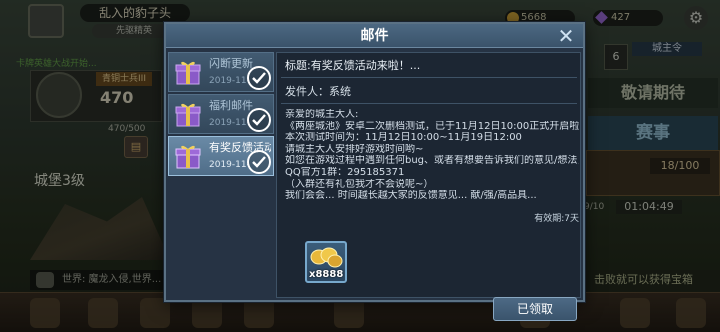 This screenshot has width=720, height=332. Describe the element at coordinates (354, 149) in the screenshot. I see `body-line: 请城主大人安排好游戏时间哟~` at that location.